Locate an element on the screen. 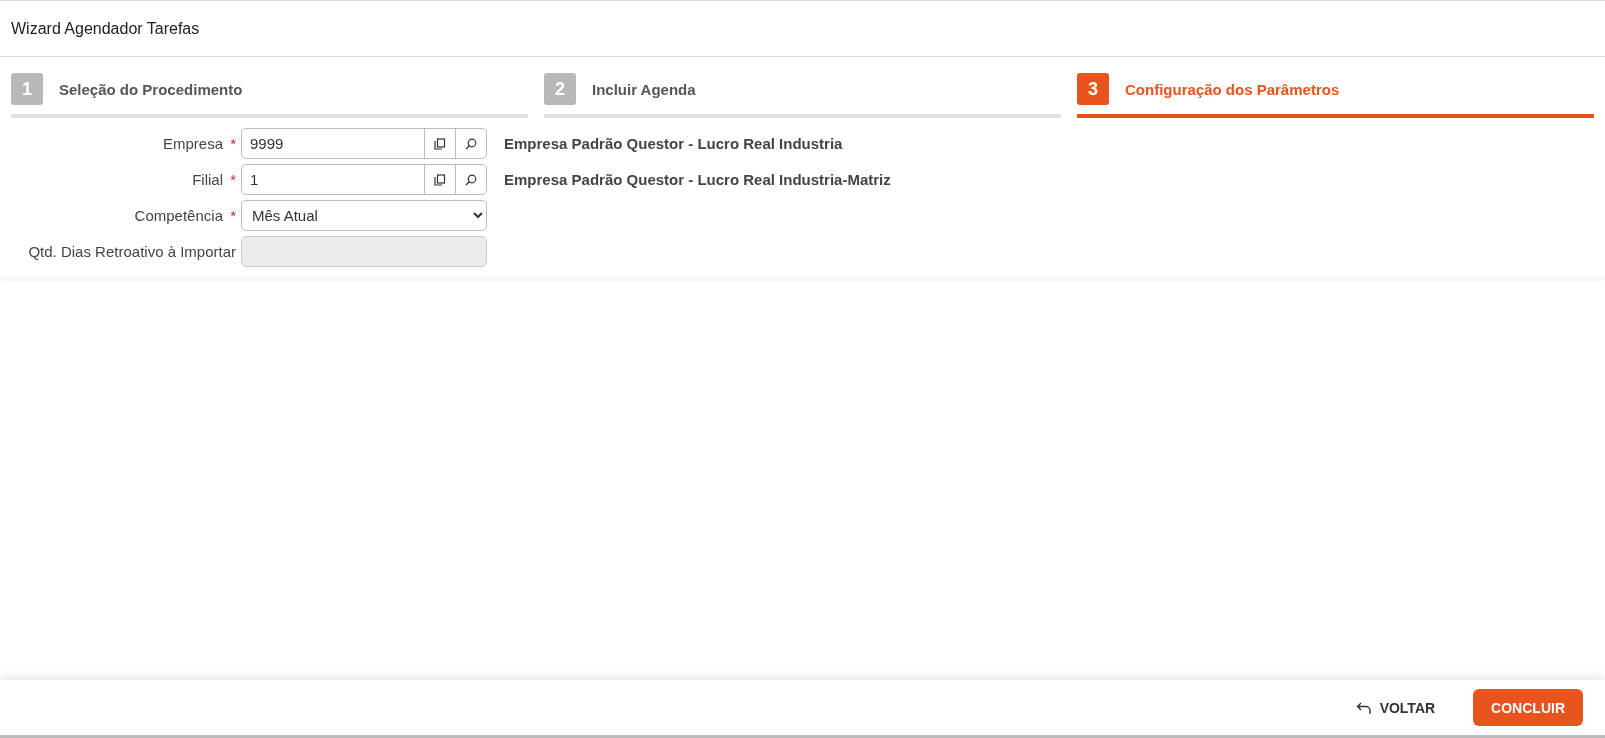  field-description: Empresa Padrão Questor - Lucro Real Industria is located at coordinates (673, 143).